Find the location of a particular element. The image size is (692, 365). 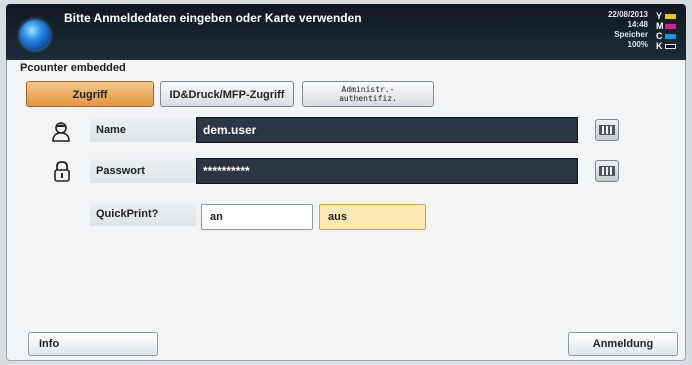

password-keyboard-button is located at coordinates (607, 171).